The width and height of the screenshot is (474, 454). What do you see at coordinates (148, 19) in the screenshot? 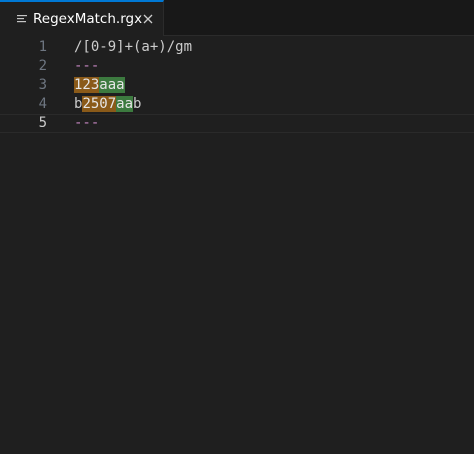
I see `close-icon` at bounding box center [148, 19].